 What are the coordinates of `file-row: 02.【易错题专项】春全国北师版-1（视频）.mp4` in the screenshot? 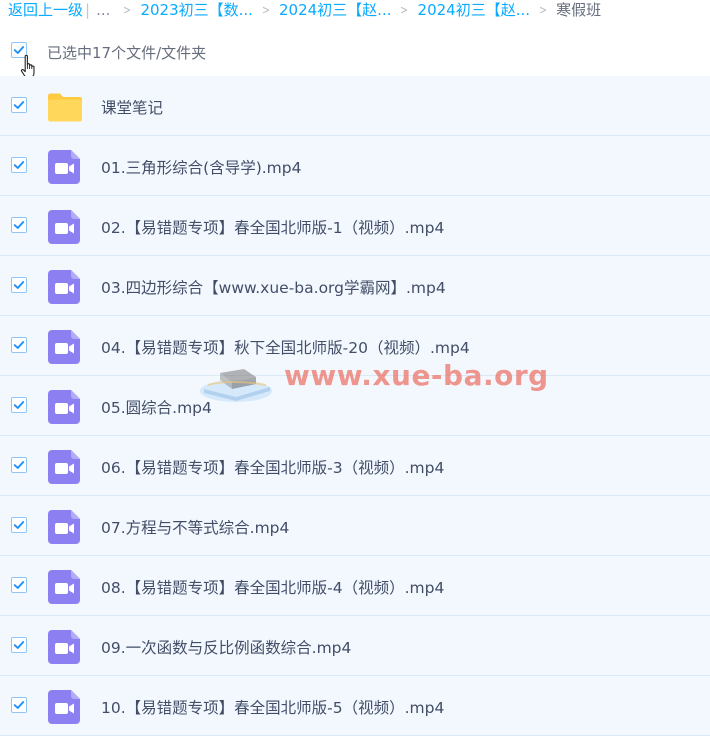 It's located at (355, 226).